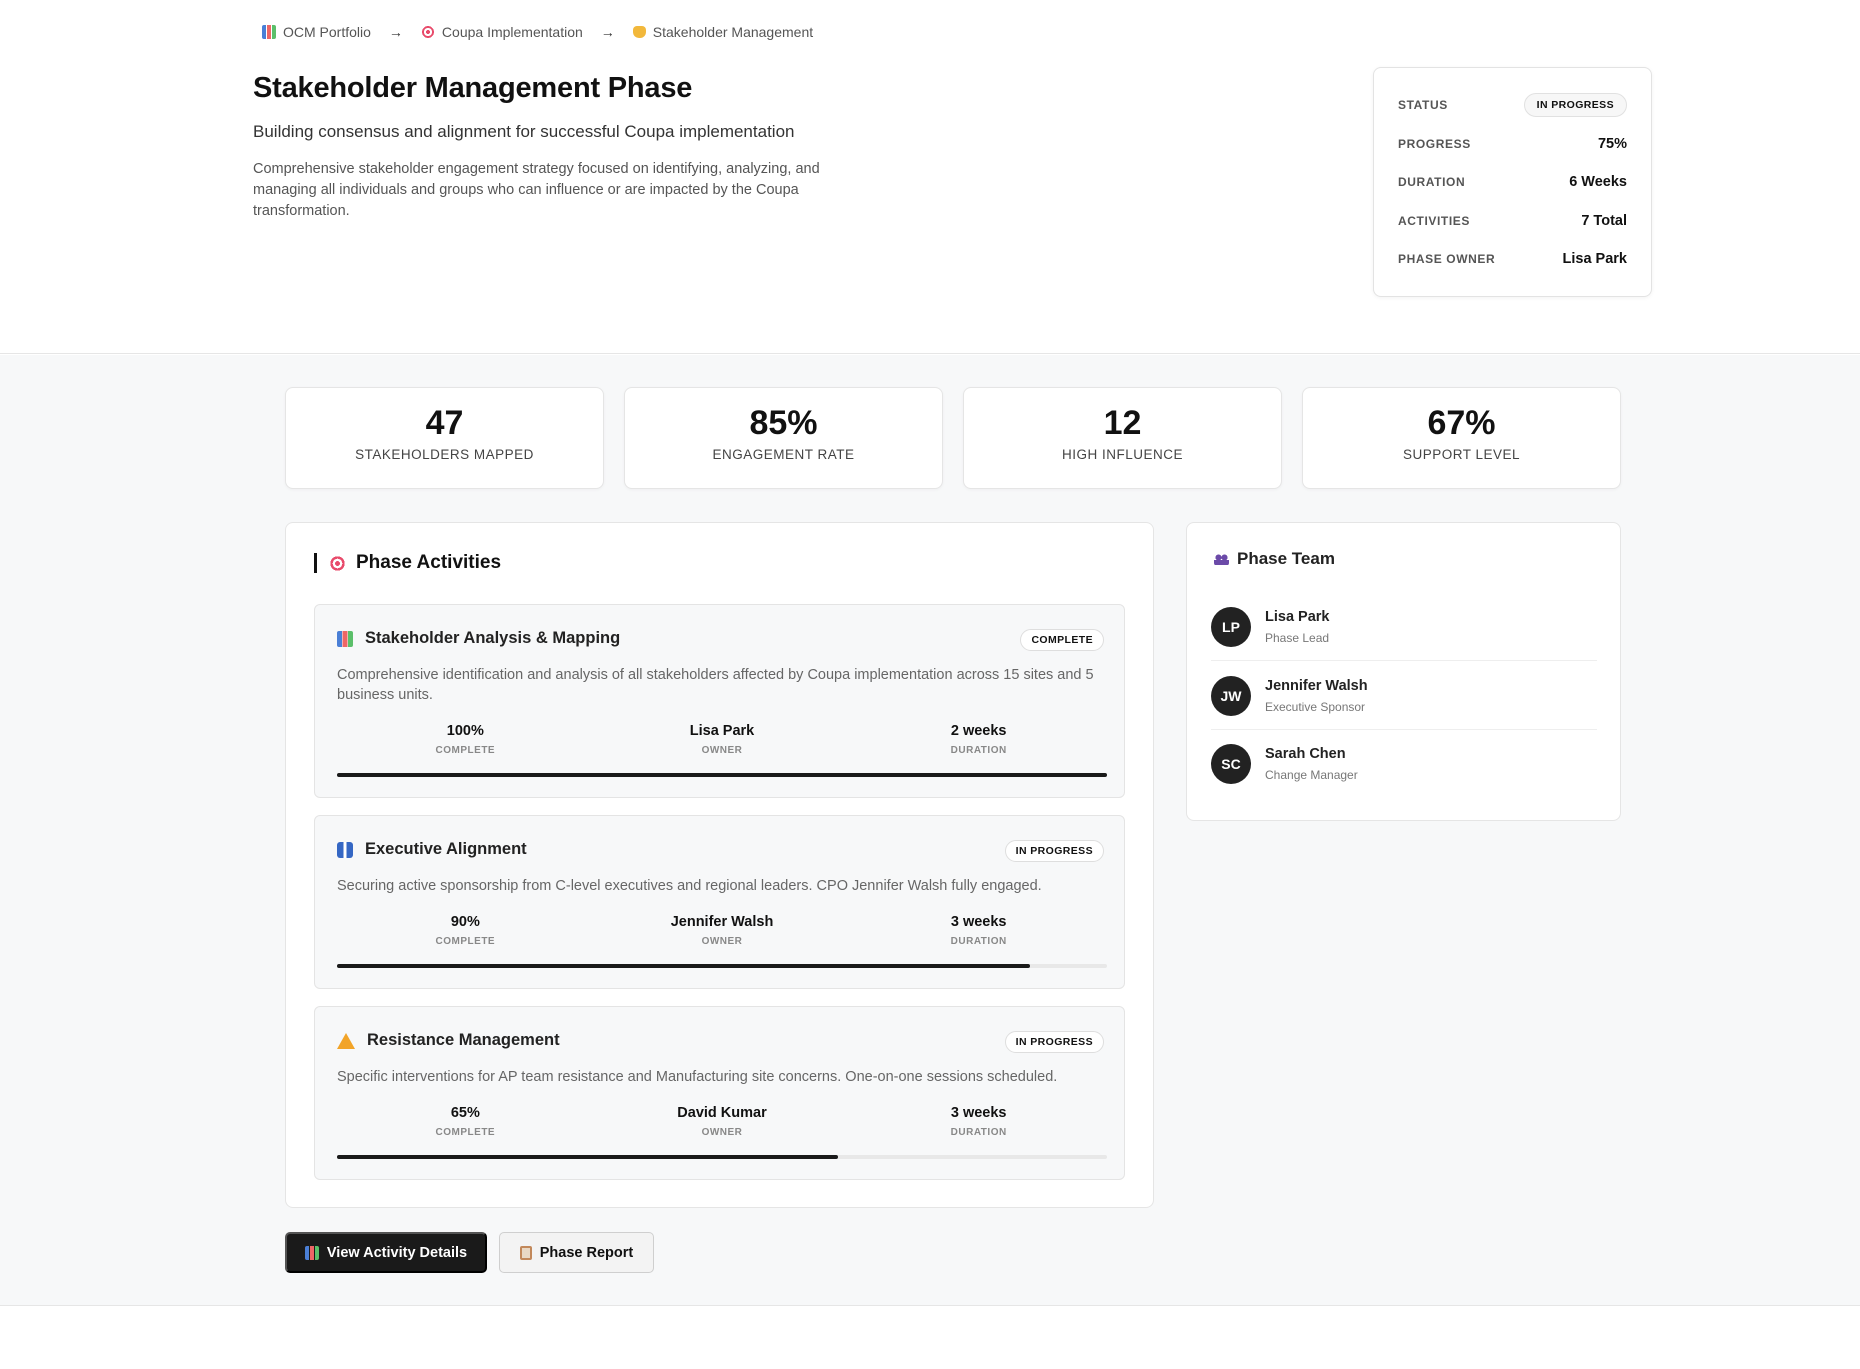  Describe the element at coordinates (1461, 454) in the screenshot. I see `stat-label: SUPPORT LEVEL` at that location.